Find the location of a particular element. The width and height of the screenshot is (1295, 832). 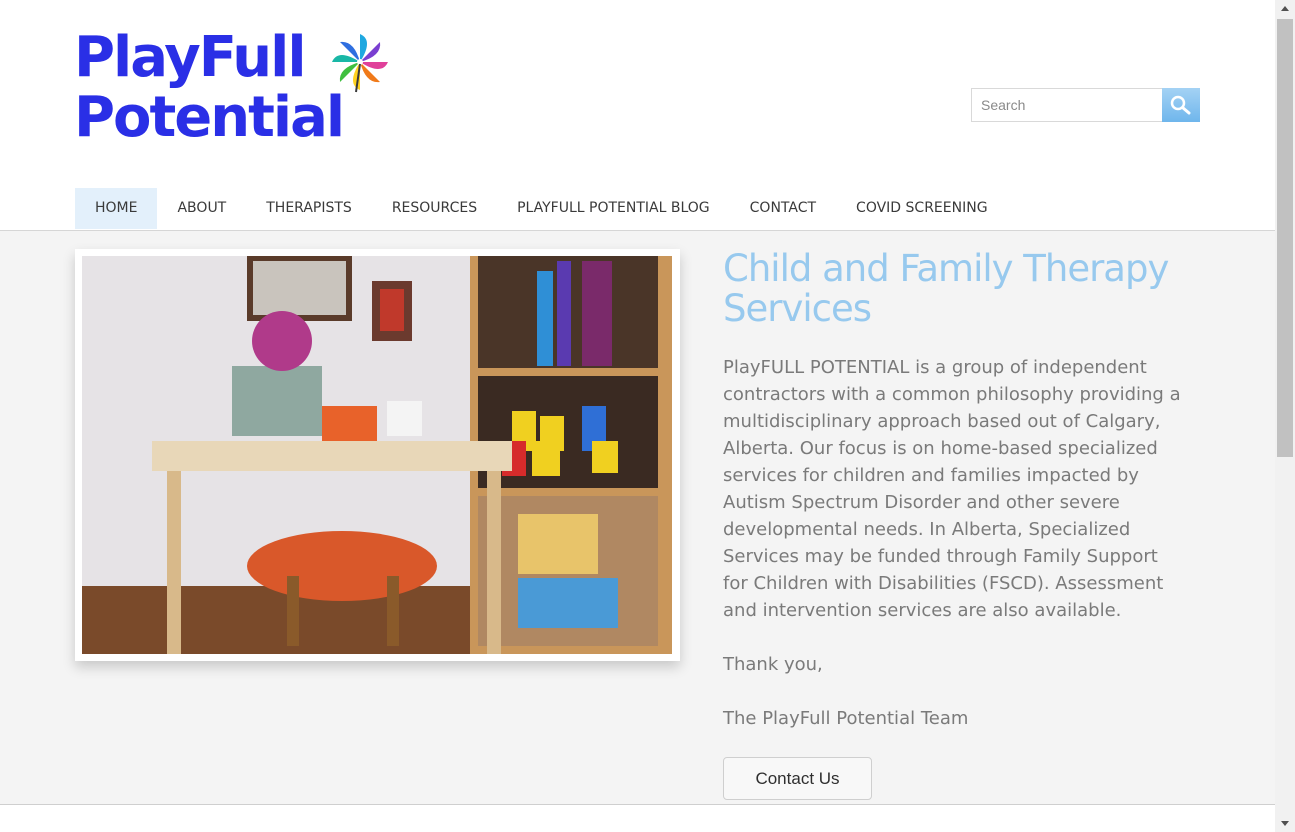

thank-you-text: Thank you, is located at coordinates (773, 664).